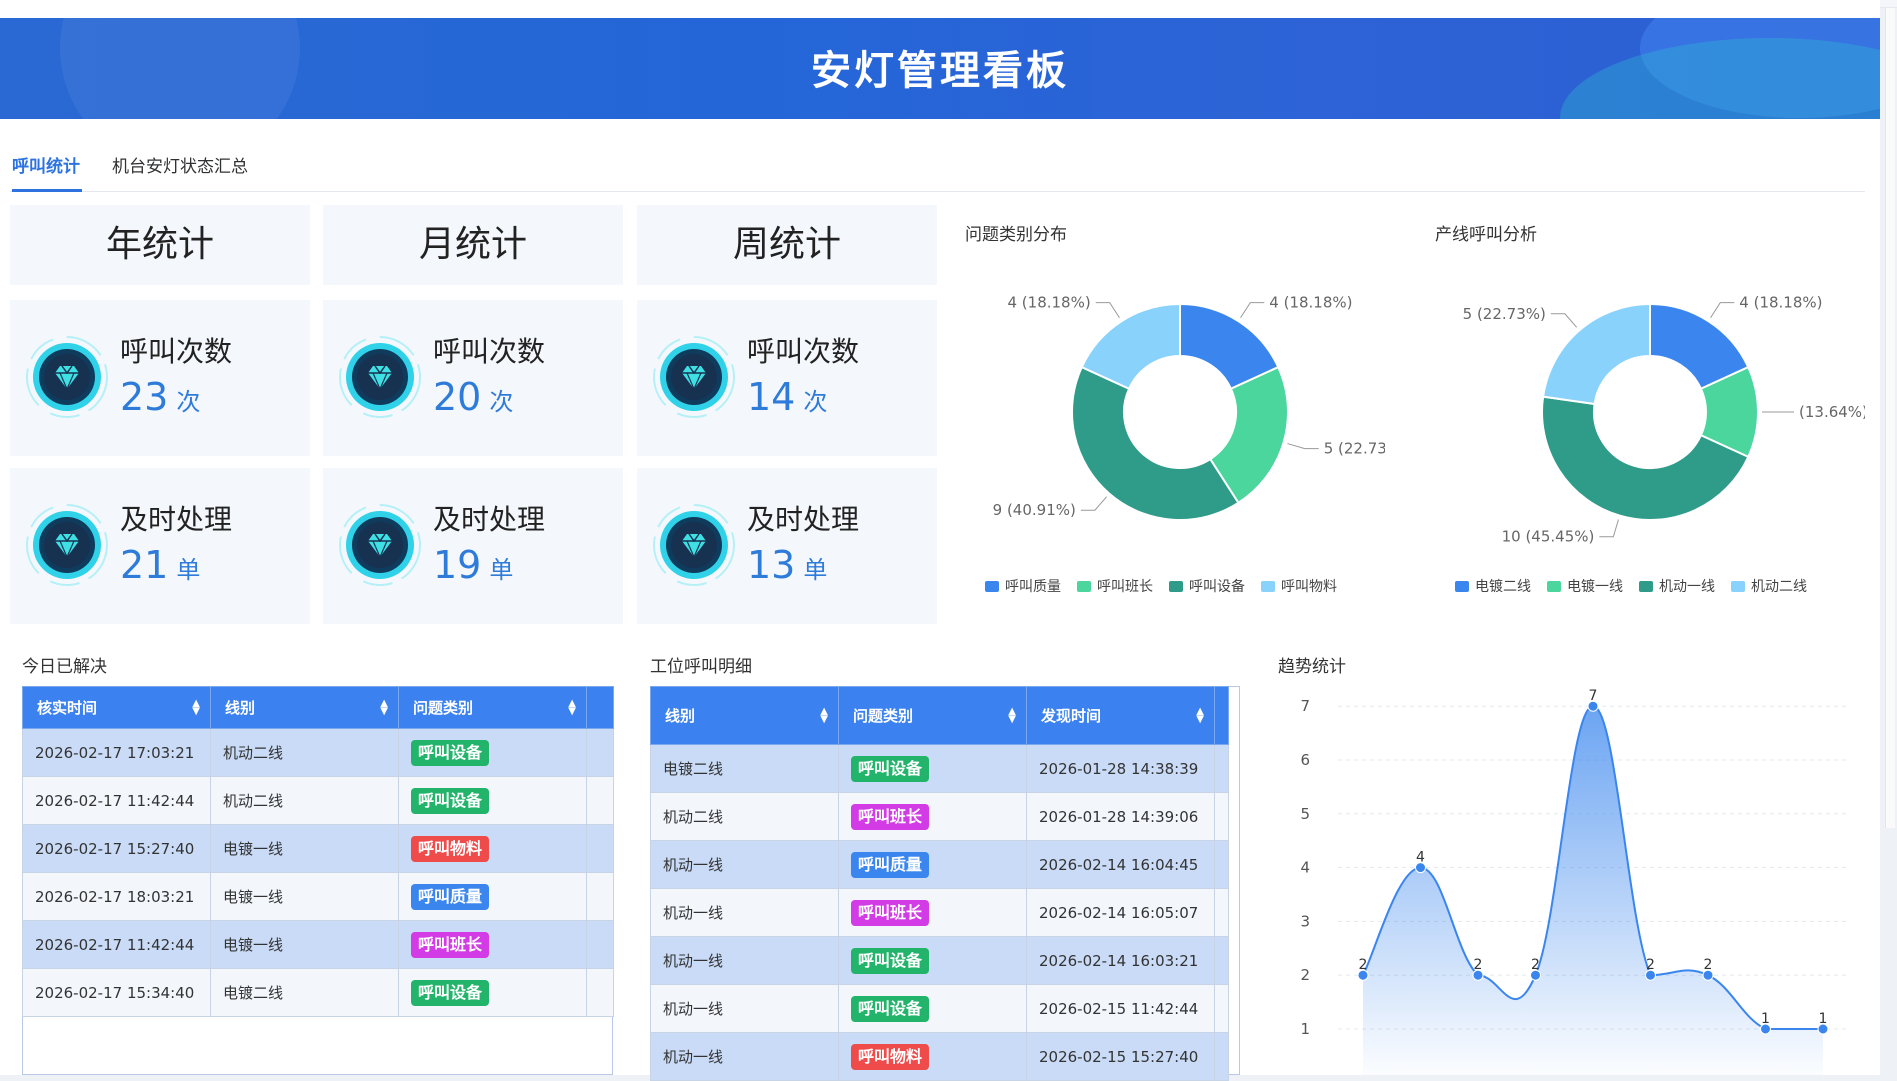 This screenshot has width=1897, height=1081. I want to click on stat-period-title: 周统计, so click(786, 244).